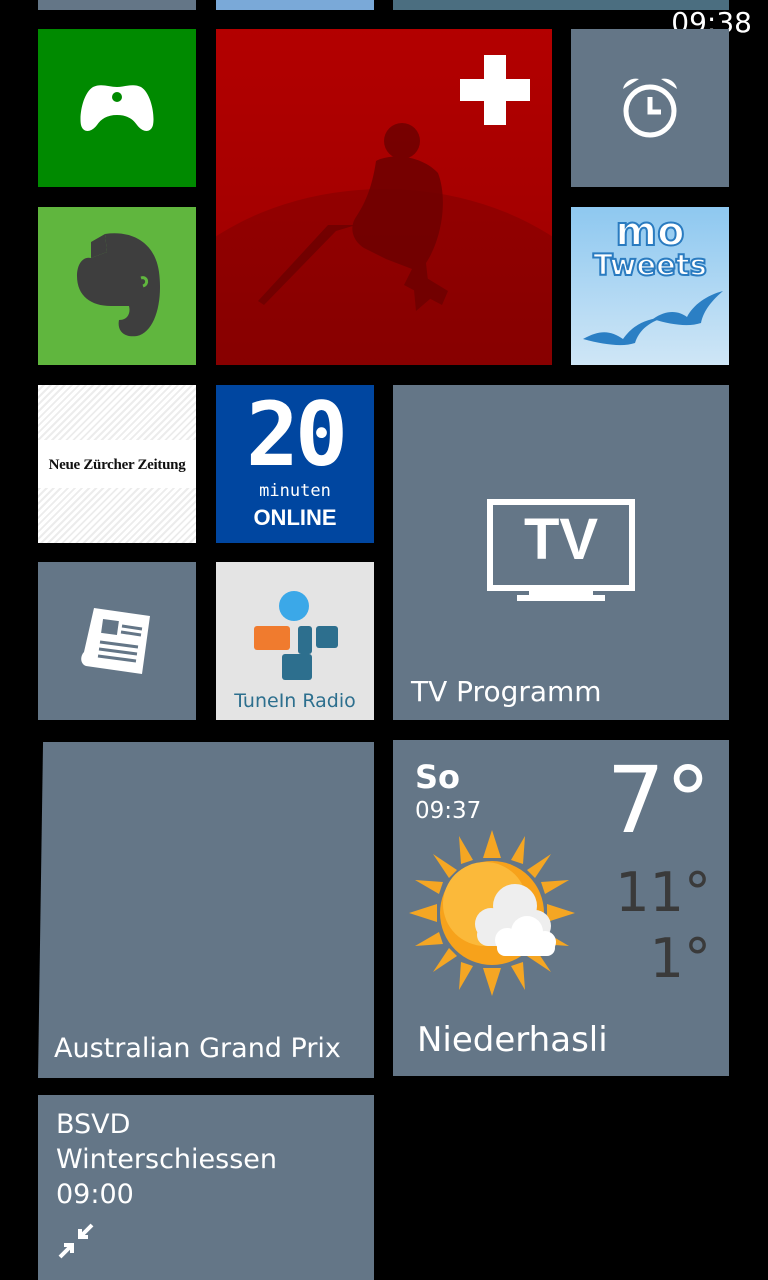 This screenshot has width=768, height=1280. What do you see at coordinates (297, 435) in the screenshot?
I see `news20-number: 20` at bounding box center [297, 435].